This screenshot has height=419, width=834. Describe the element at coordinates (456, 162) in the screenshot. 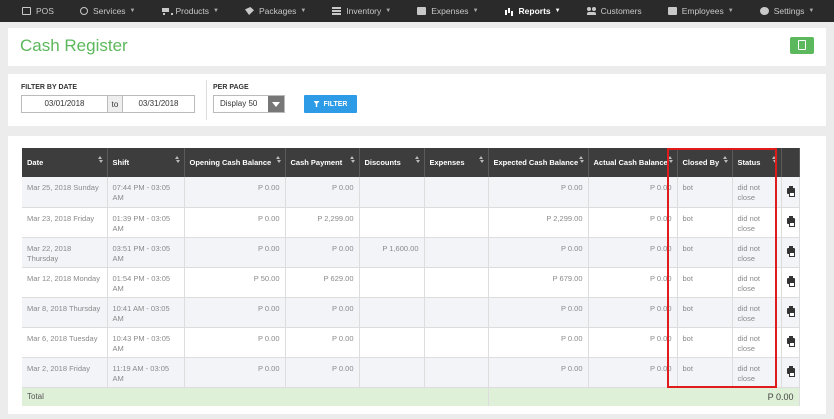

I see `column-header-expenses: Expenses` at that location.